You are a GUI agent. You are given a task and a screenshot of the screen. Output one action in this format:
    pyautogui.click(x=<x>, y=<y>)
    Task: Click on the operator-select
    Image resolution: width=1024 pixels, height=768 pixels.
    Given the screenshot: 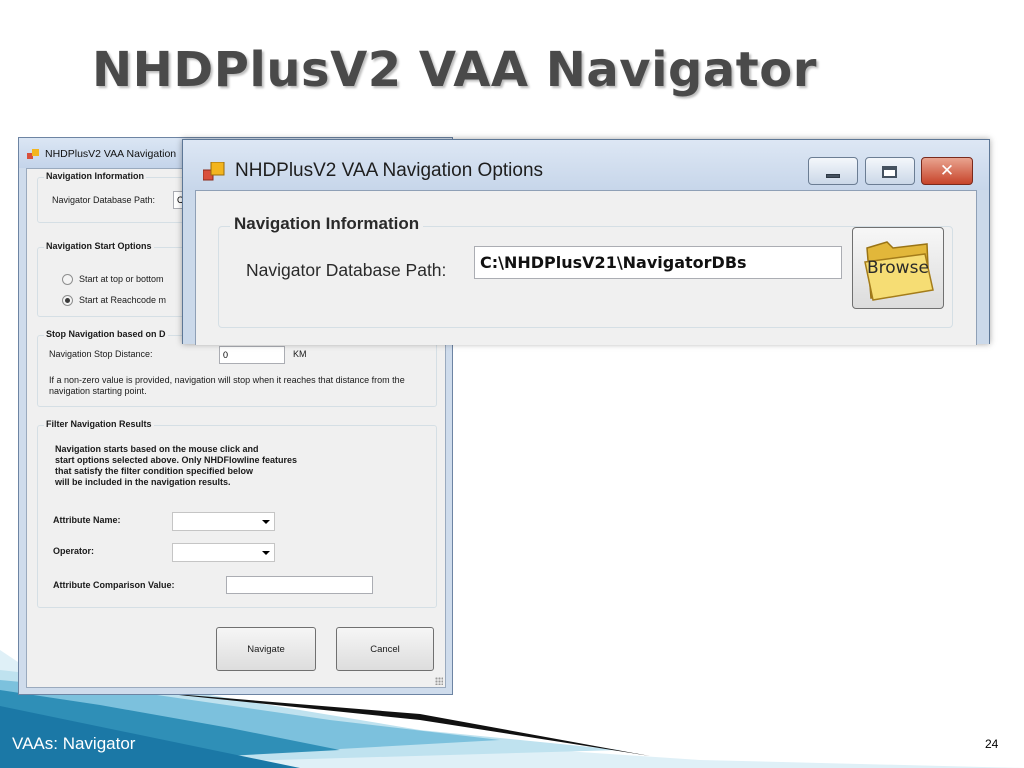 What is the action you would take?
    pyautogui.click(x=223, y=552)
    